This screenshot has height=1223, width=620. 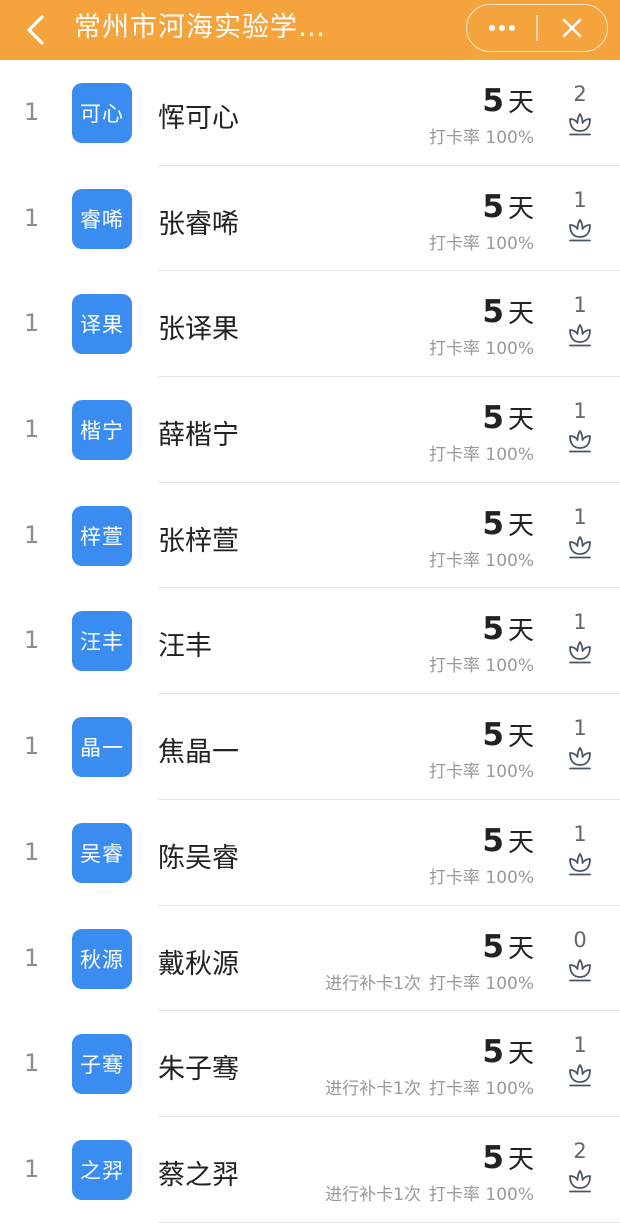 I want to click on avatar: 梓萱, so click(x=102, y=535).